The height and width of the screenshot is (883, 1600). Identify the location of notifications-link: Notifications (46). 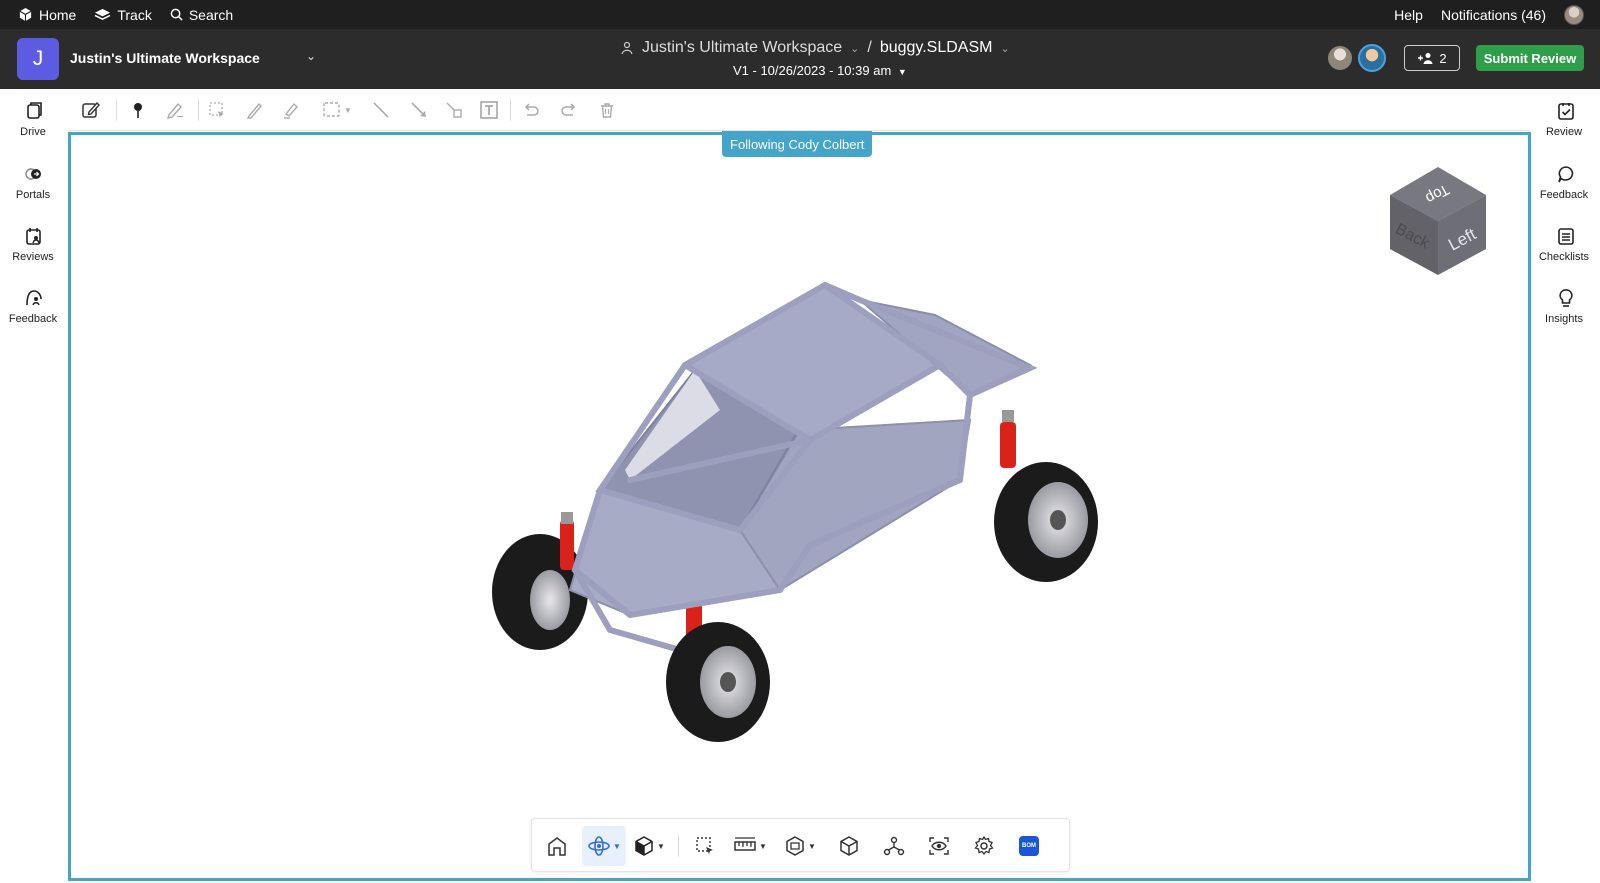
(1493, 15).